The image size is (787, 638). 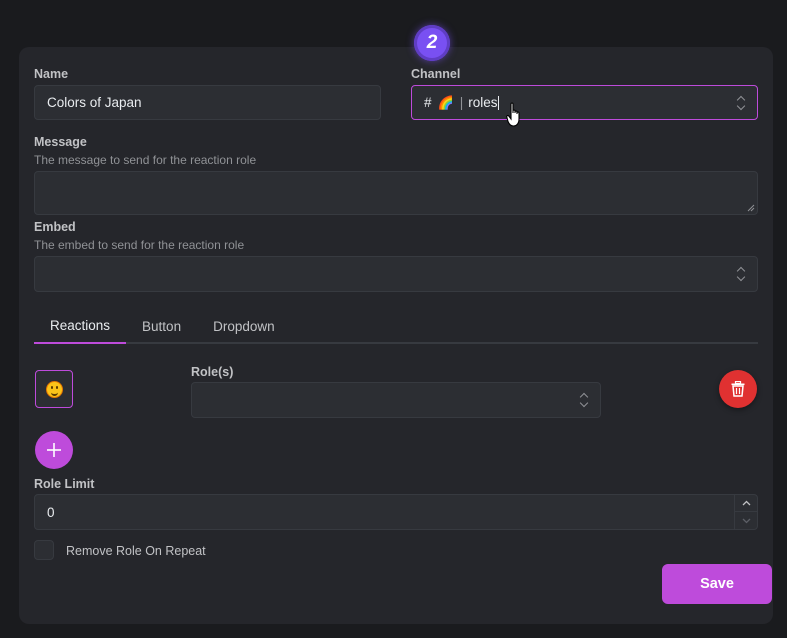 What do you see at coordinates (94, 102) in the screenshot?
I see `name-value: Colors of Japan` at bounding box center [94, 102].